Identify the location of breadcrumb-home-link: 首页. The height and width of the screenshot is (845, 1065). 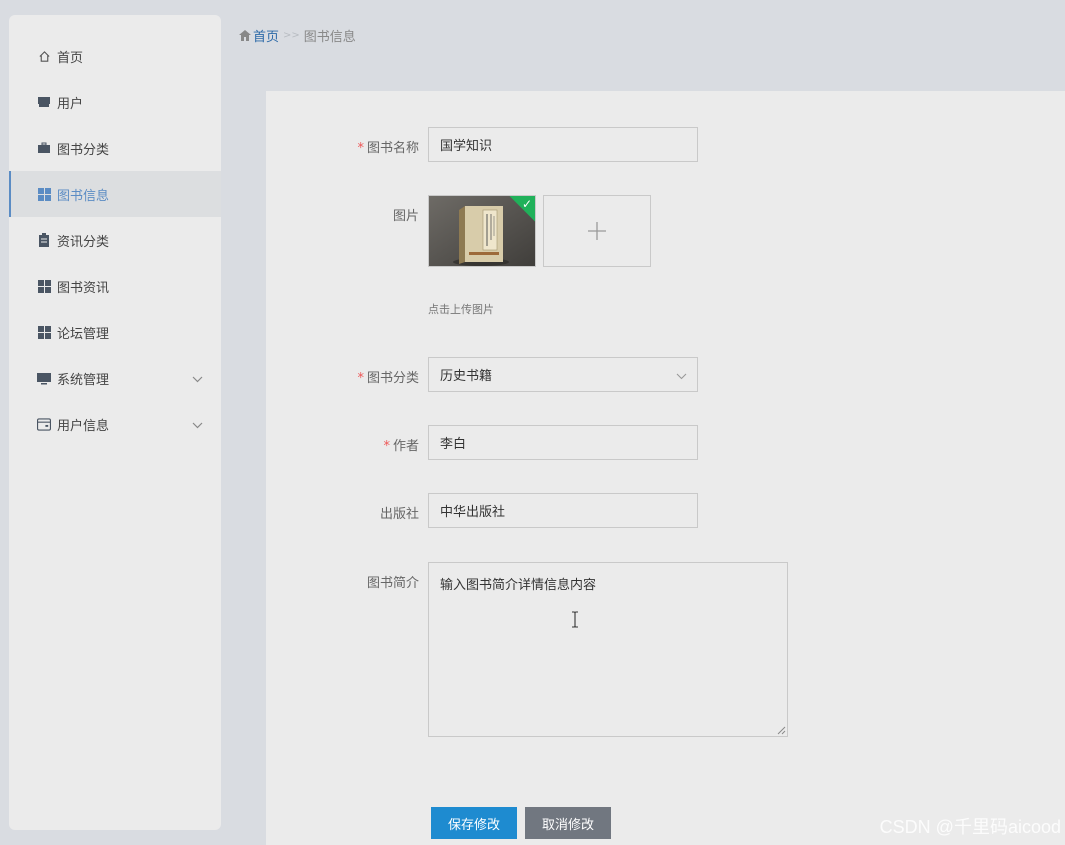
(259, 35).